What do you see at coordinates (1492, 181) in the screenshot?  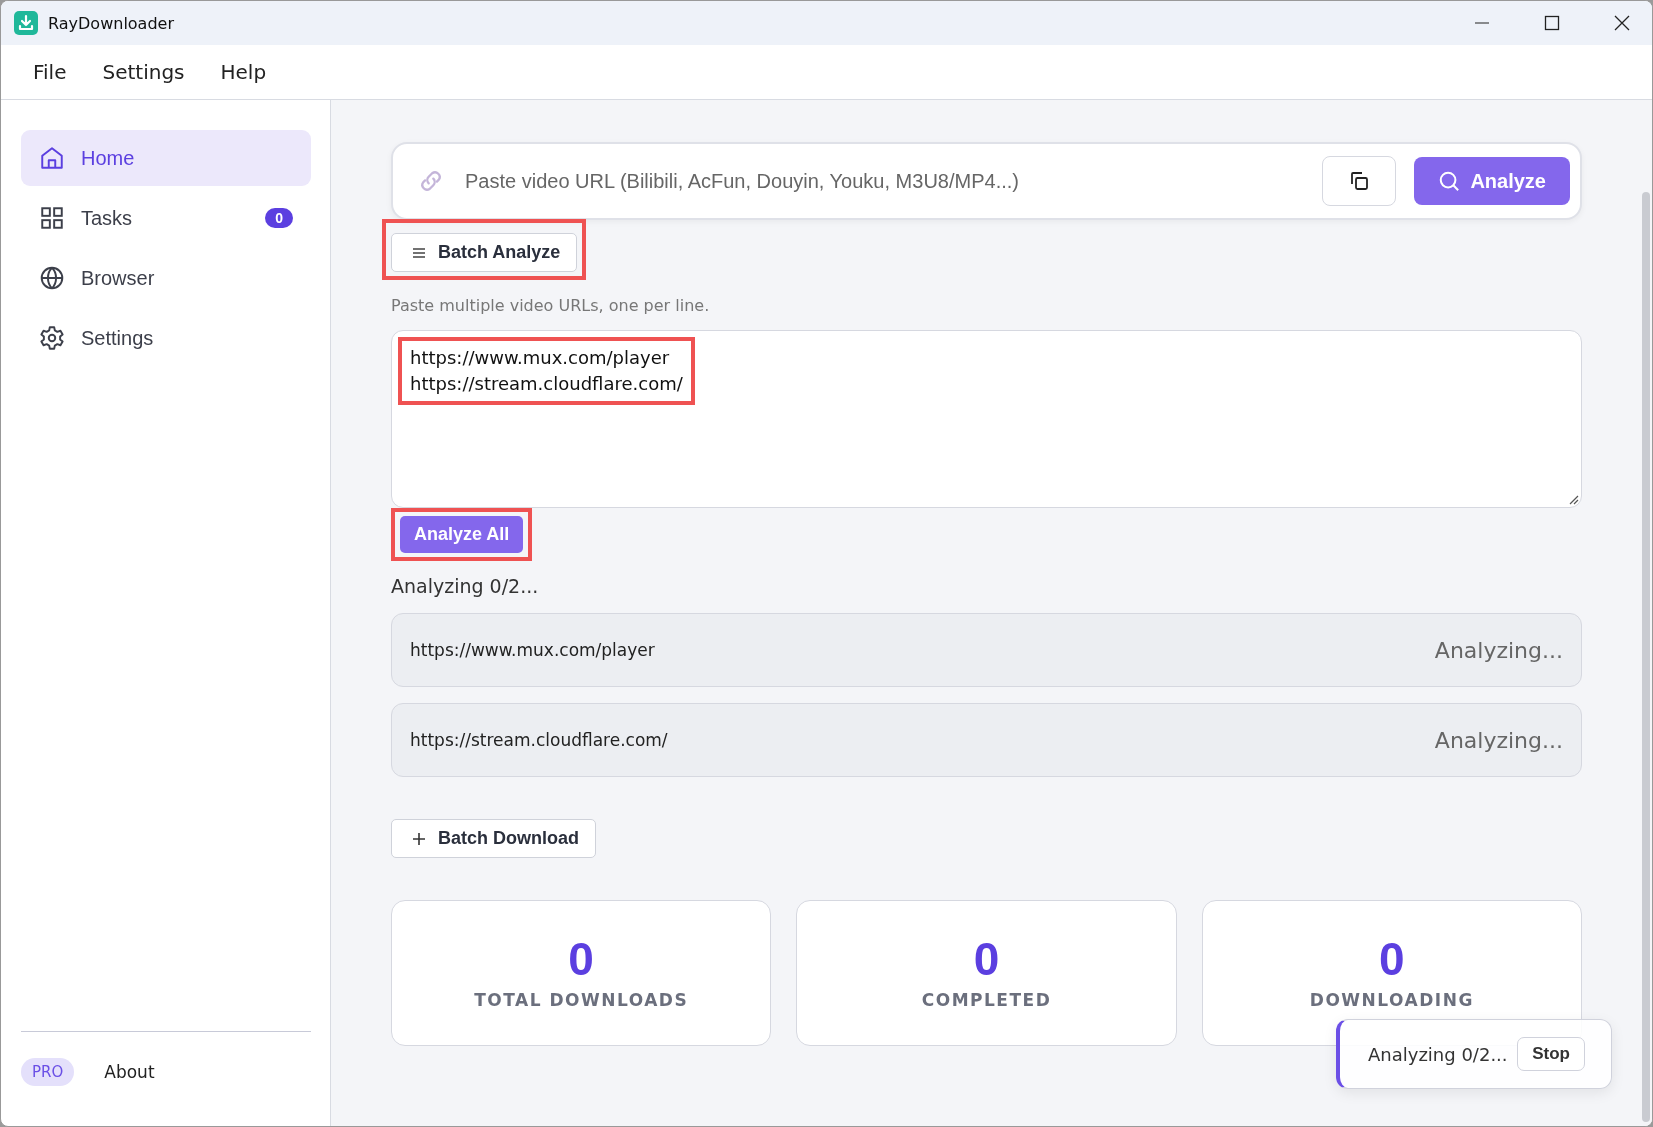 I see `analyze-button: Analyze` at bounding box center [1492, 181].